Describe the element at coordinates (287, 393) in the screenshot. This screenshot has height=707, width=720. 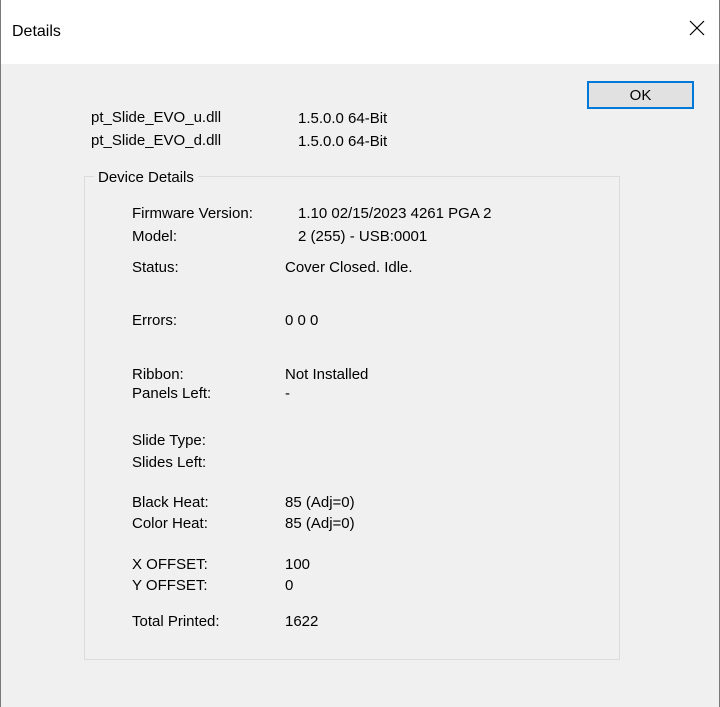
I see `panels-left-value: -` at that location.